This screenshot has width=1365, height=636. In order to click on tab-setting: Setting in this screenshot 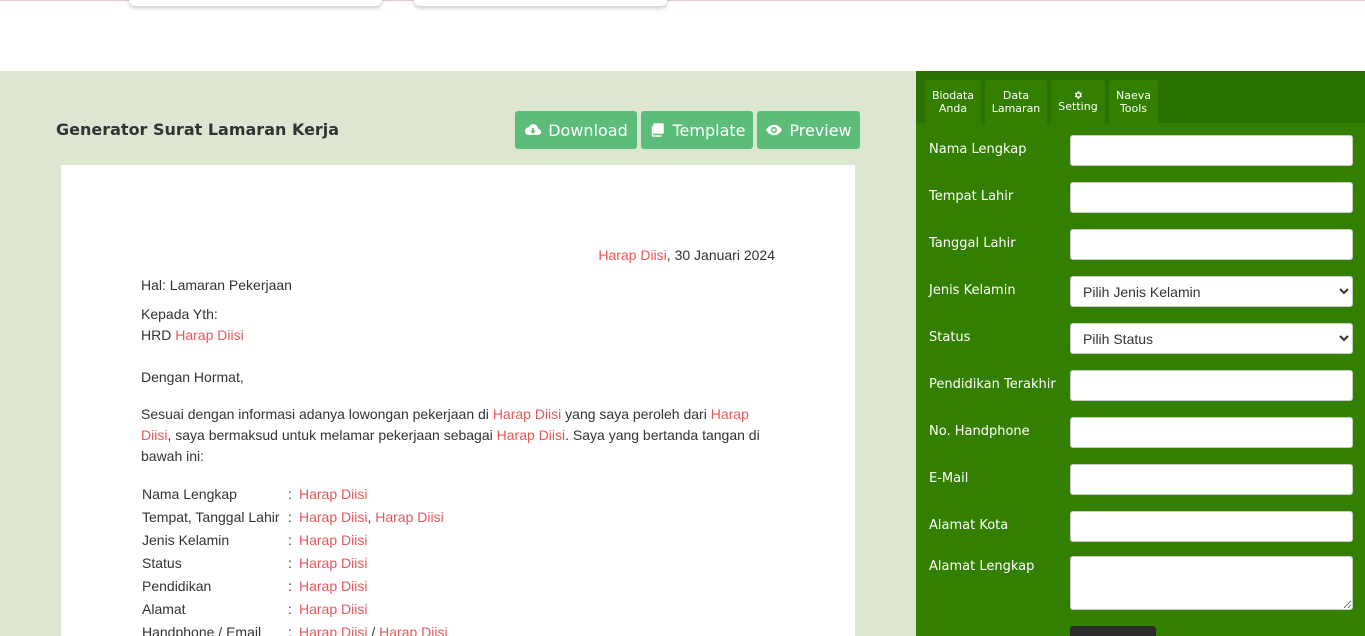, I will do `click(1078, 101)`.